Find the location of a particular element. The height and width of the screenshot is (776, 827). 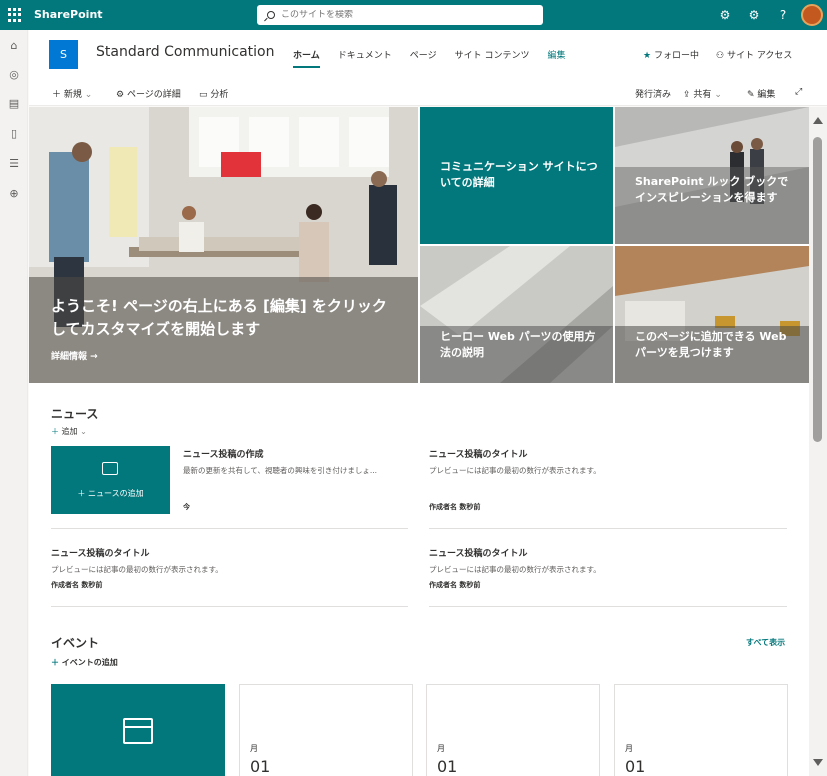

share-button: ⇪ 共有 ⌄ is located at coordinates (702, 93).